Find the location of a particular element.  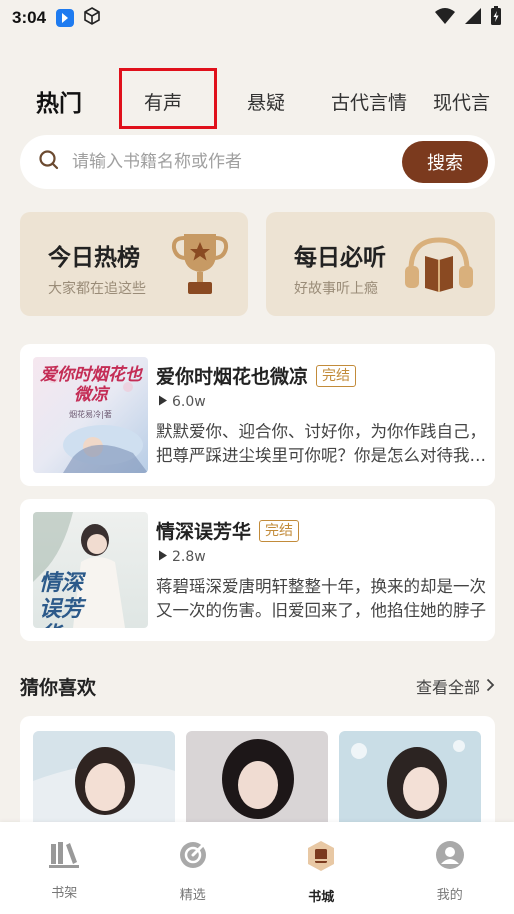

view-all-text: 查看全部 is located at coordinates (447, 687).